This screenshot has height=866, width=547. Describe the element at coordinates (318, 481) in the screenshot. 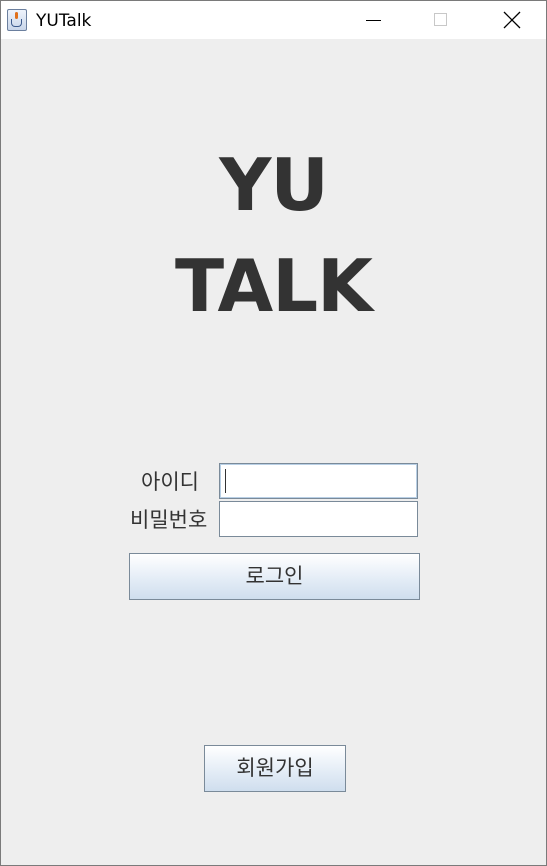

I see `id-input` at that location.